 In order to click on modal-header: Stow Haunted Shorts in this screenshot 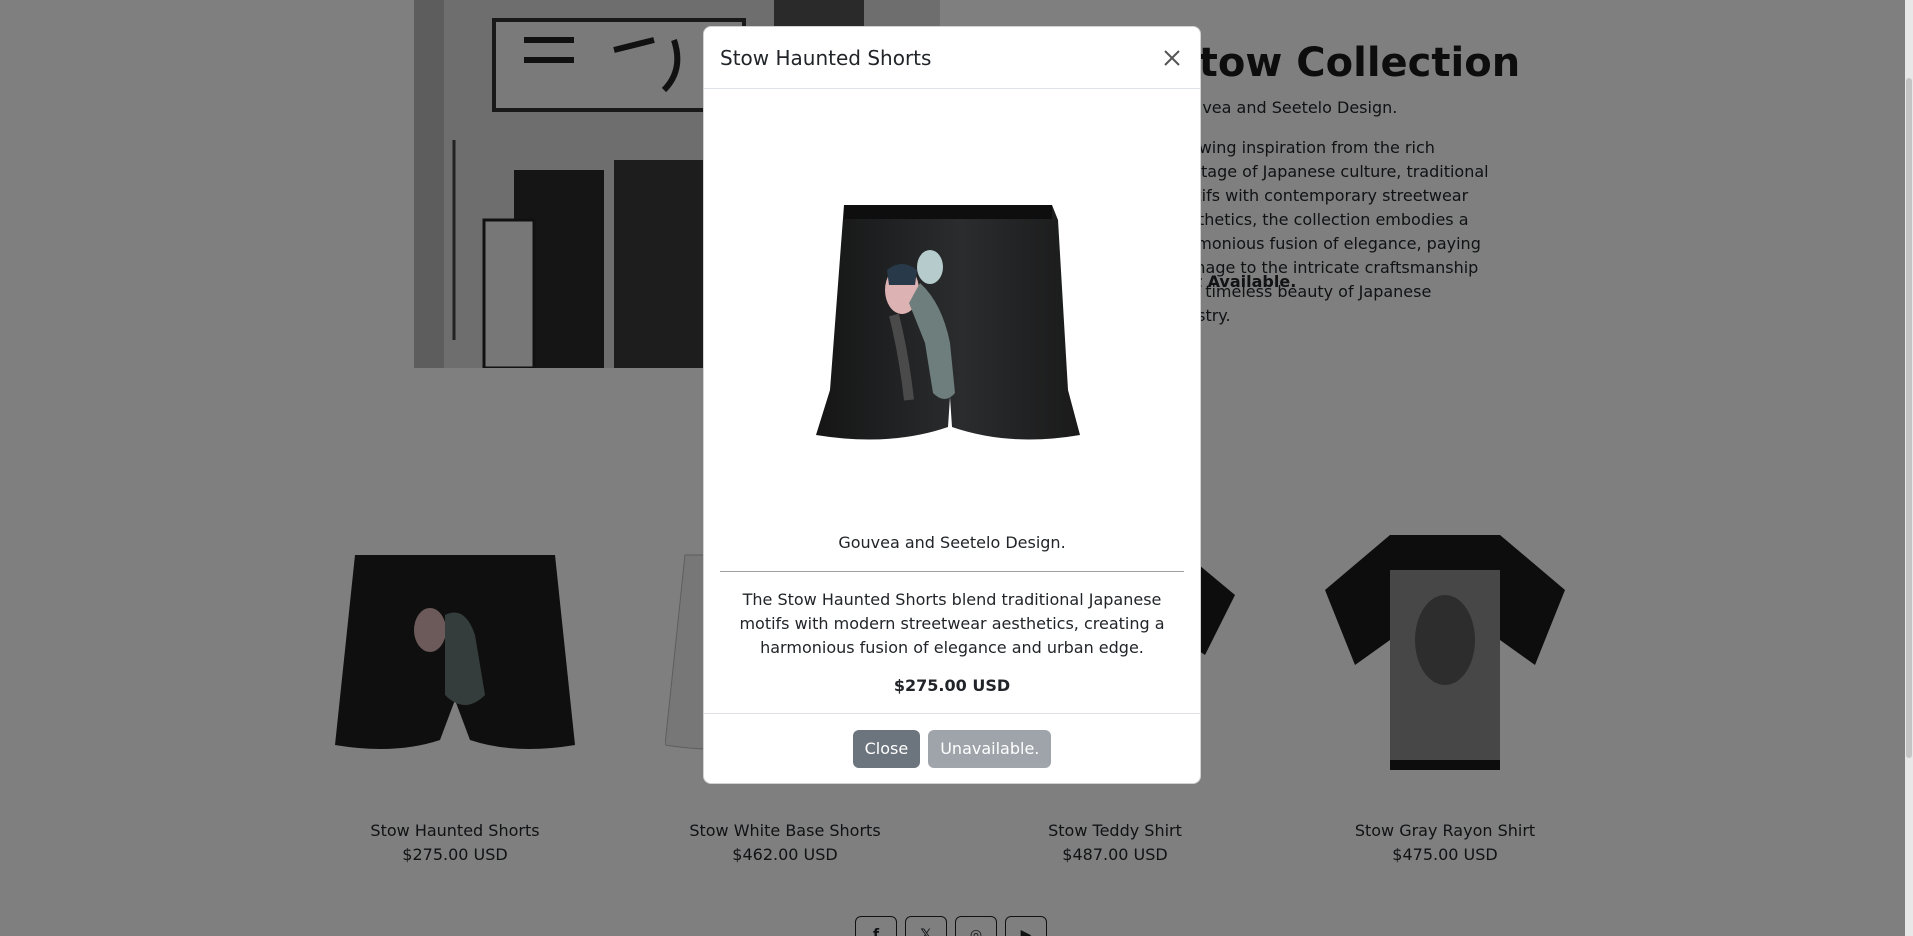, I will do `click(952, 58)`.